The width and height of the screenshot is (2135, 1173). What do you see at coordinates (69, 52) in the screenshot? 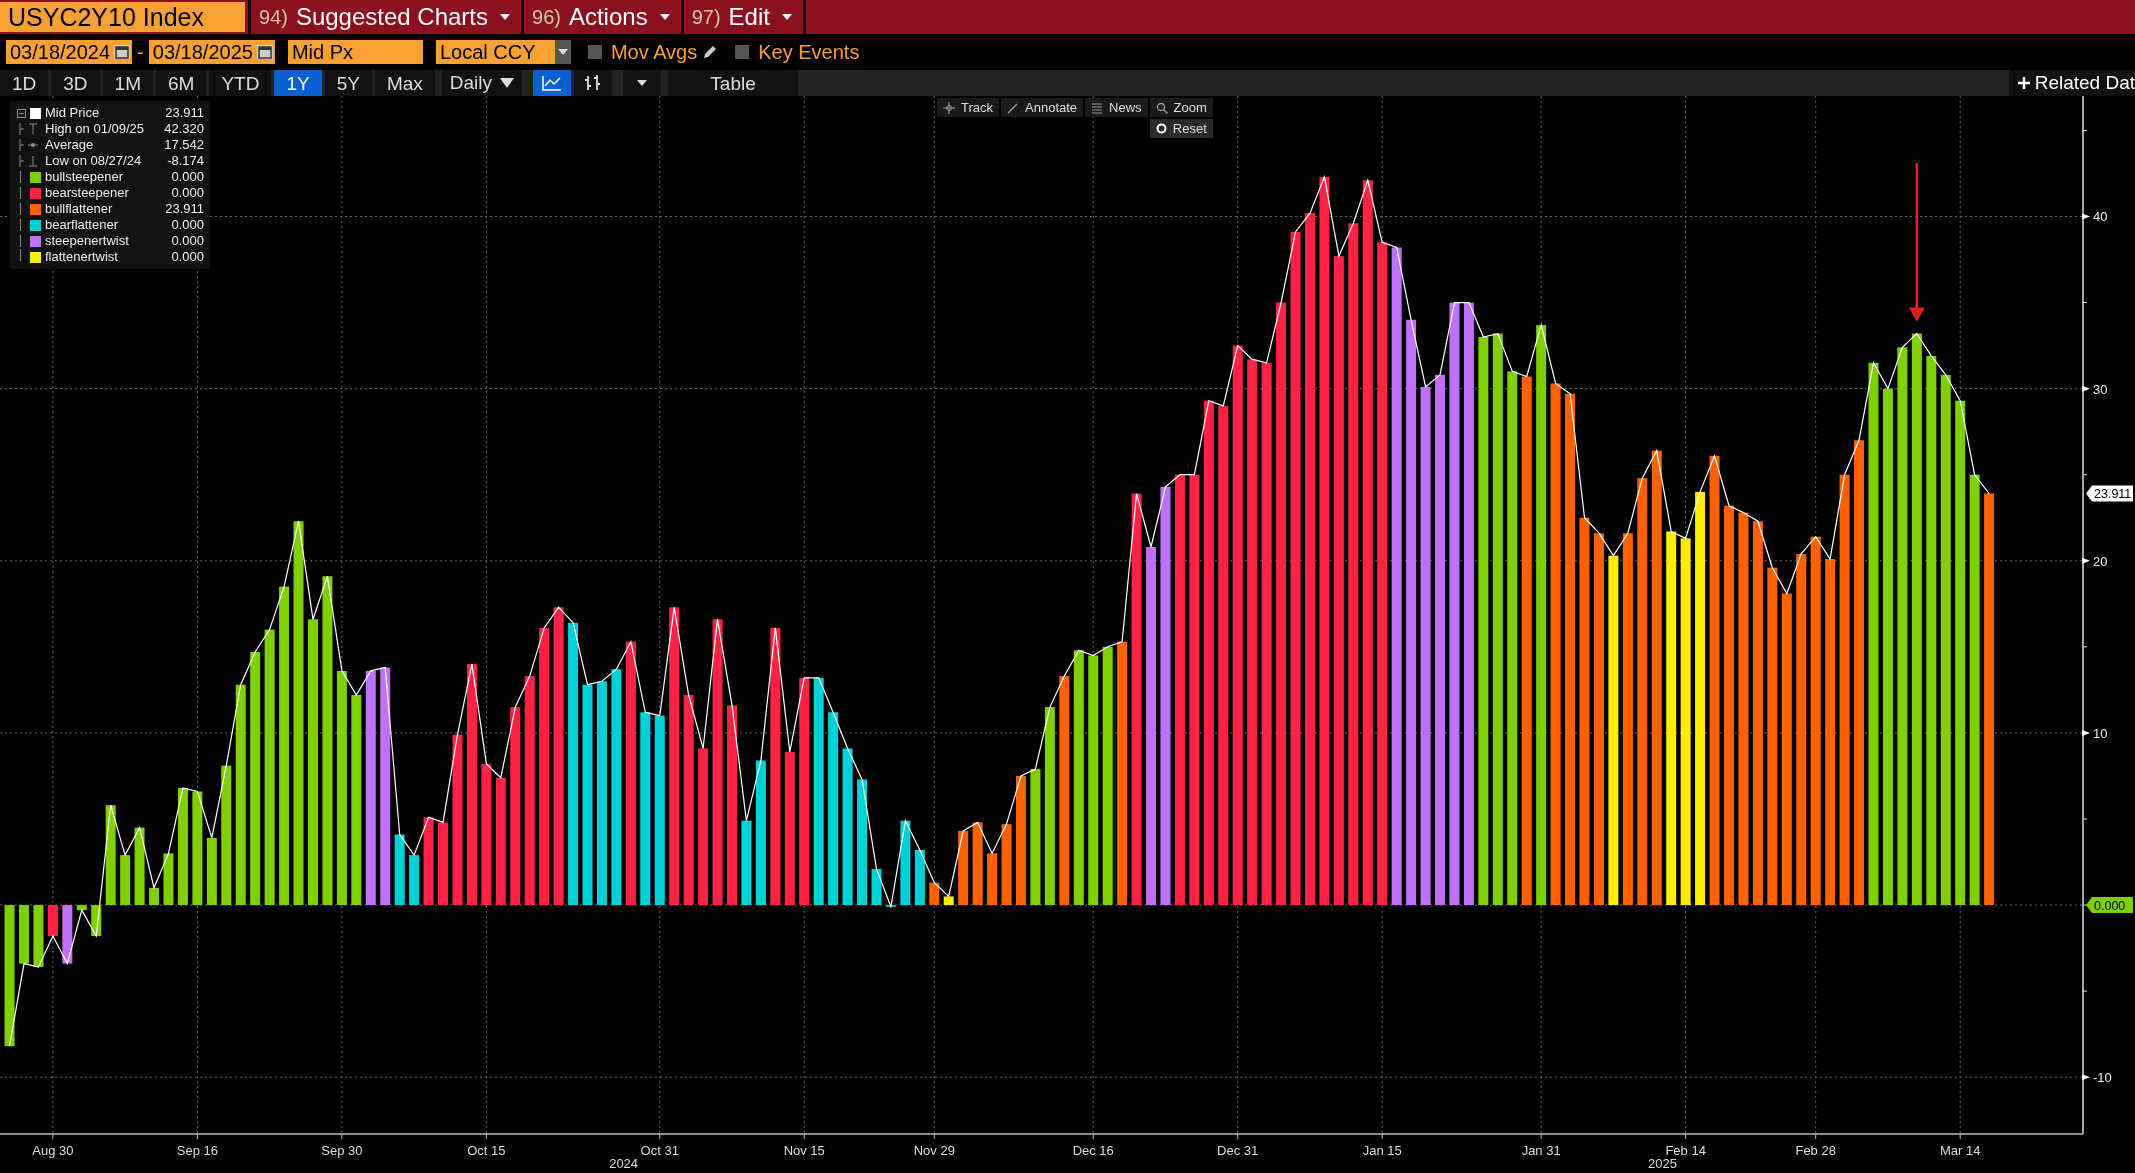
I see `date-field: 03/18/2024` at bounding box center [69, 52].